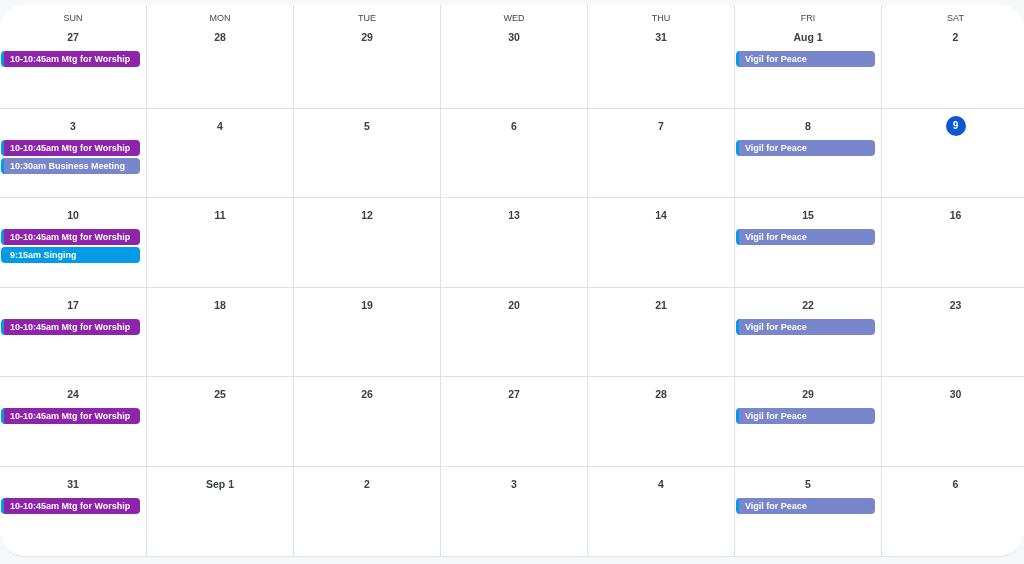 Image resolution: width=1024 pixels, height=564 pixels. I want to click on date-number: 13, so click(514, 215).